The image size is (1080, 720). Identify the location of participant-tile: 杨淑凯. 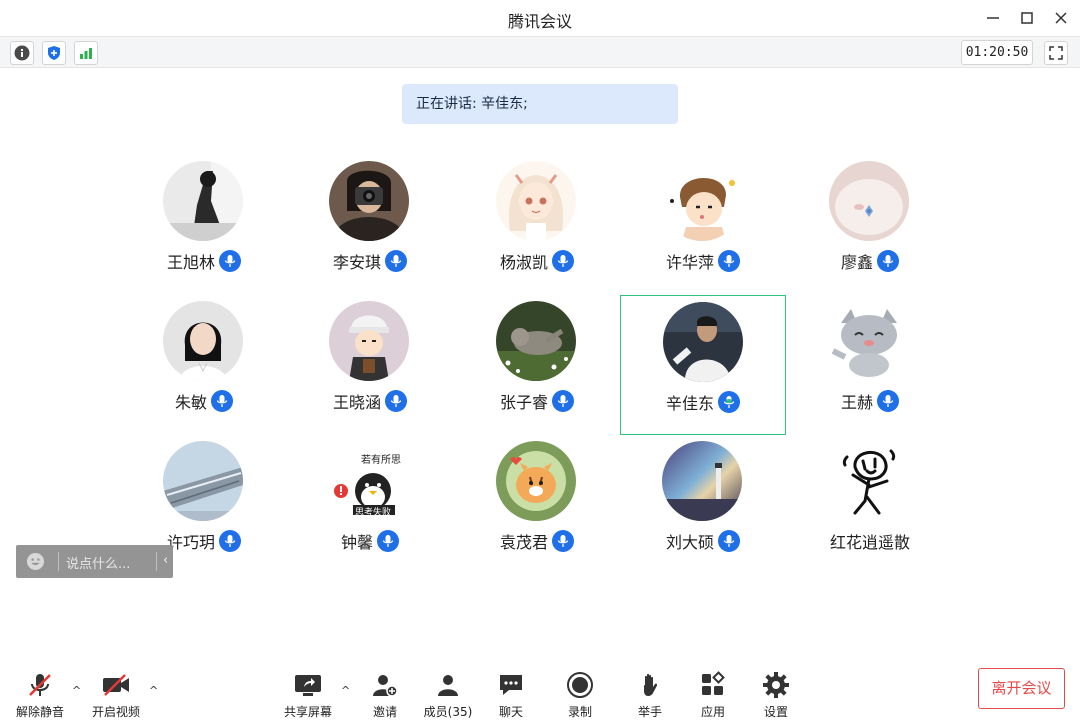
(537, 211).